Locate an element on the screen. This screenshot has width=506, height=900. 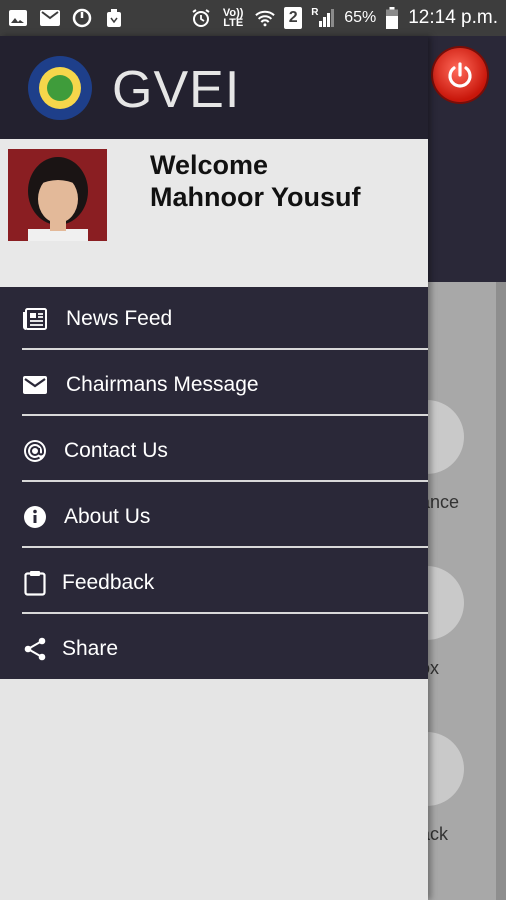
menu-label-about-us: About Us is located at coordinates (107, 516).